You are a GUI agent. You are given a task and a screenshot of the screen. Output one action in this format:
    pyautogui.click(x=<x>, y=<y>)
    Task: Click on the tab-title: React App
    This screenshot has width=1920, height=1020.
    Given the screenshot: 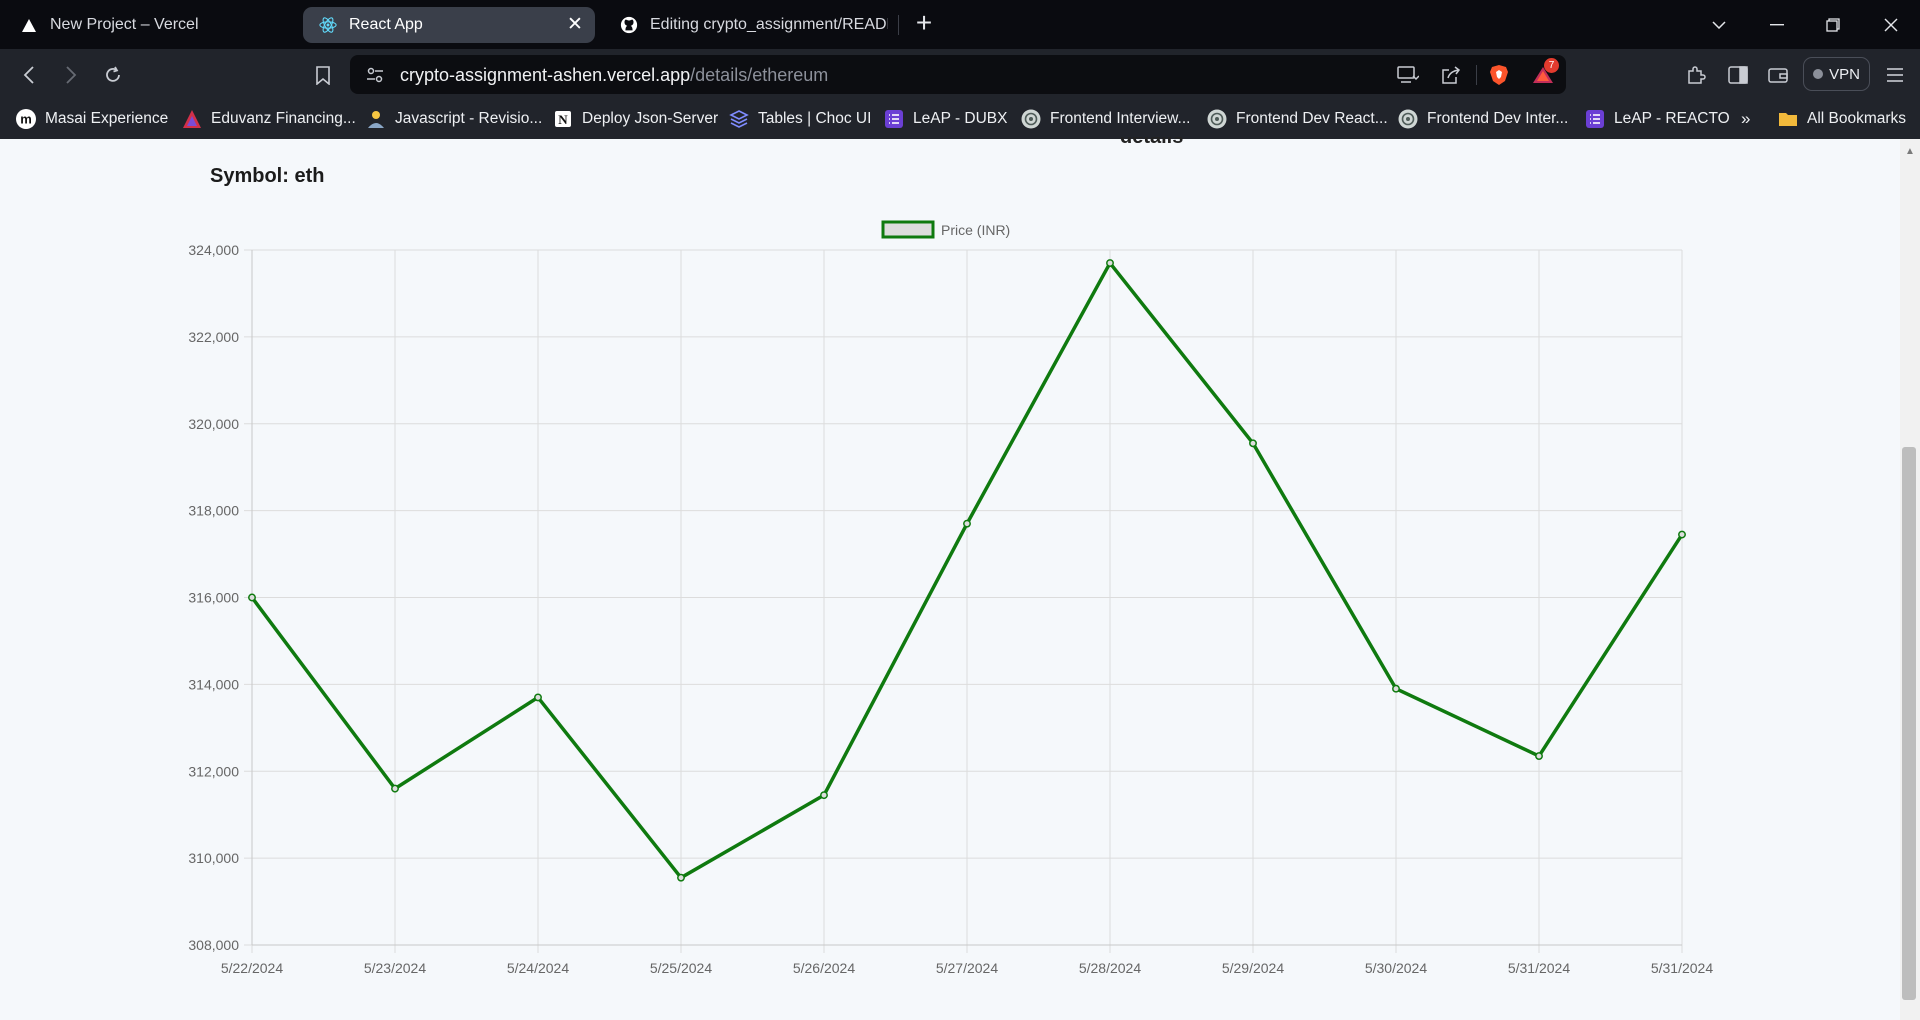 What is the action you would take?
    pyautogui.click(x=386, y=24)
    